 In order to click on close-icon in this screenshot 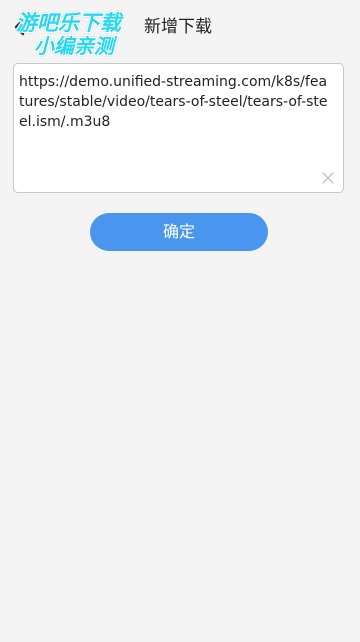, I will do `click(328, 178)`.